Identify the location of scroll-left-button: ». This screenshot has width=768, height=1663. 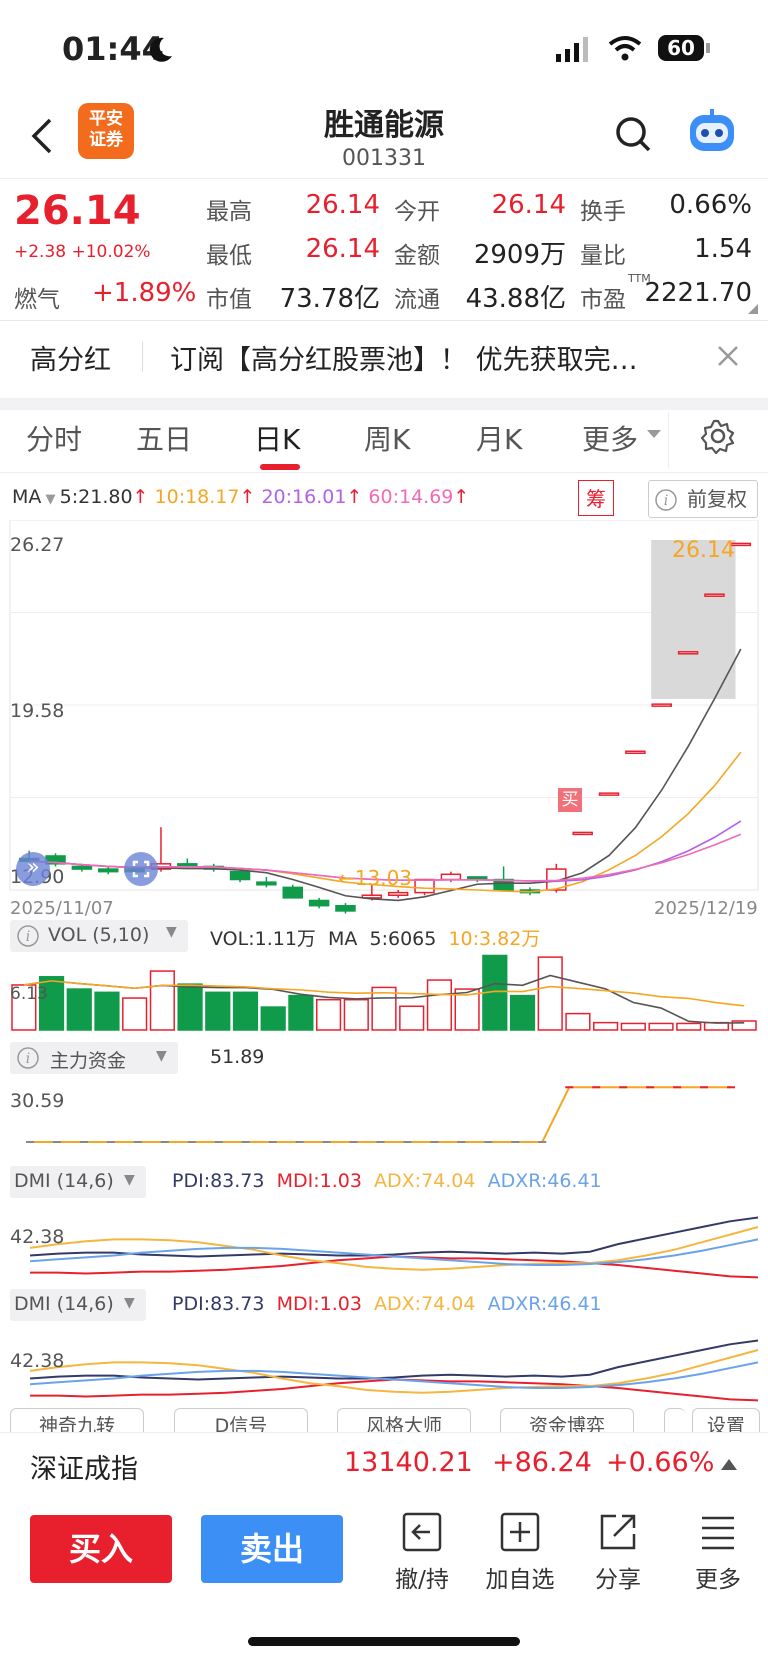
(33, 869).